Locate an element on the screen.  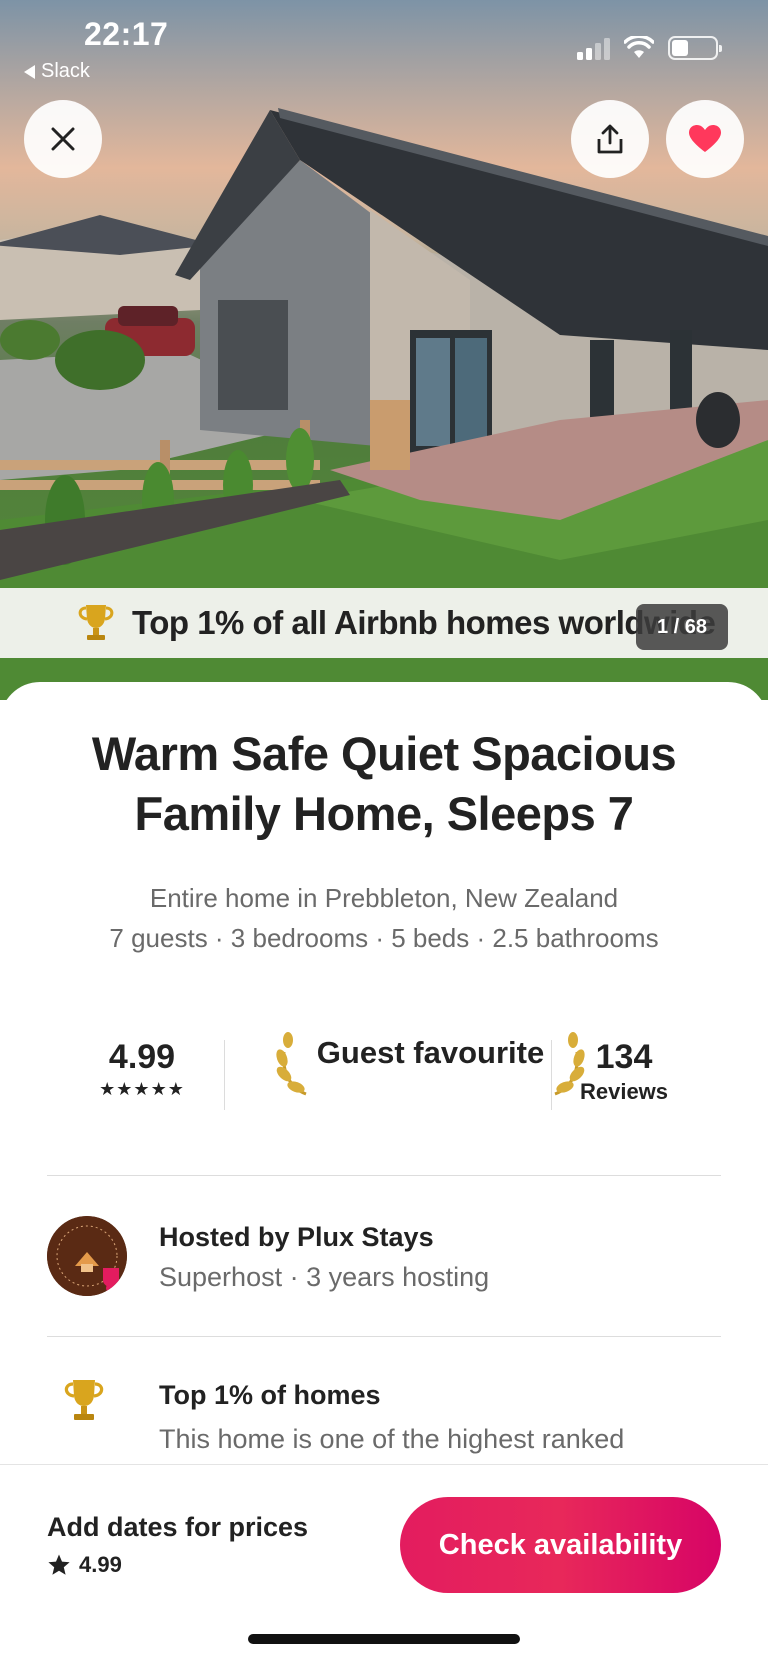
reviews-stat: 134 Reviews is located at coordinates (624, 1071).